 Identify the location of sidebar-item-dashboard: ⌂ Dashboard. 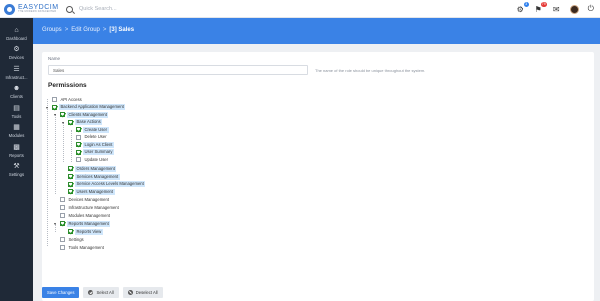
(16, 34).